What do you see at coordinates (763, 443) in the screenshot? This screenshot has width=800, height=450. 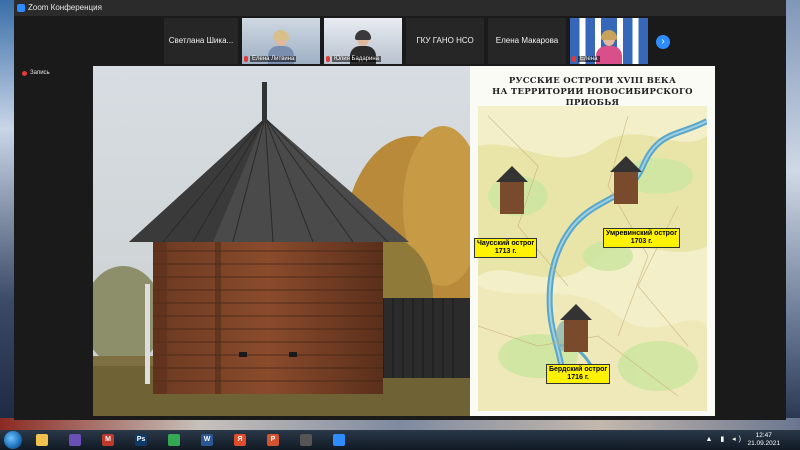 I see `clock-date: 21.09.2021` at bounding box center [763, 443].